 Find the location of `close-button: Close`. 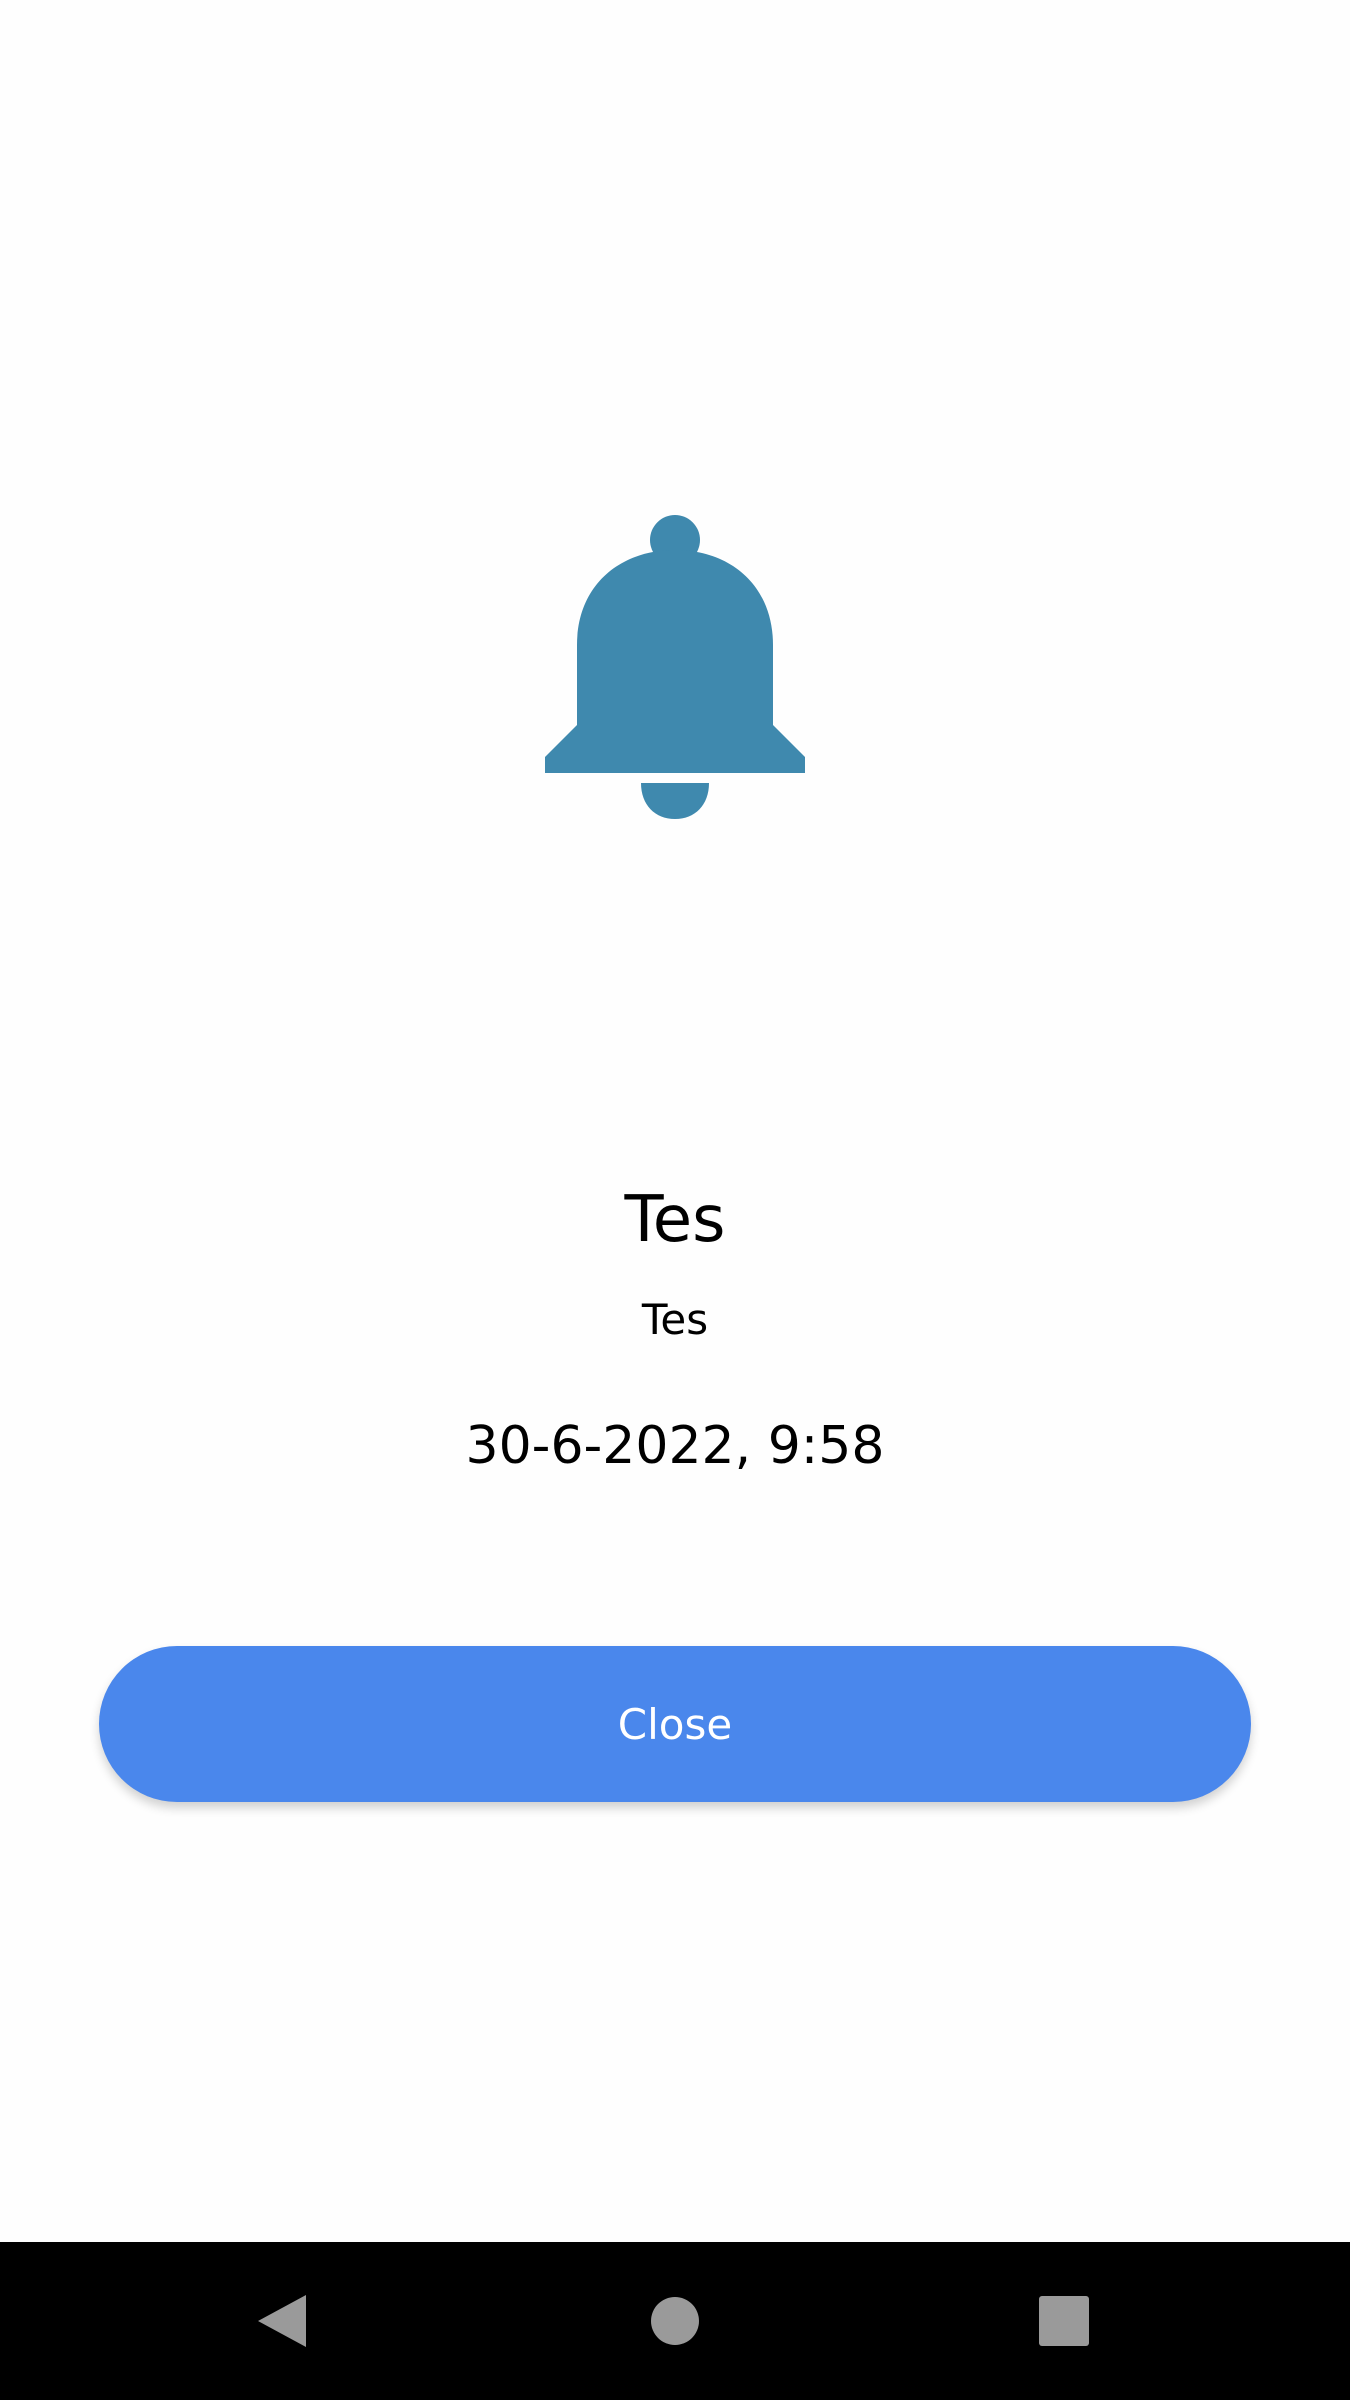

close-button: Close is located at coordinates (675, 1724).